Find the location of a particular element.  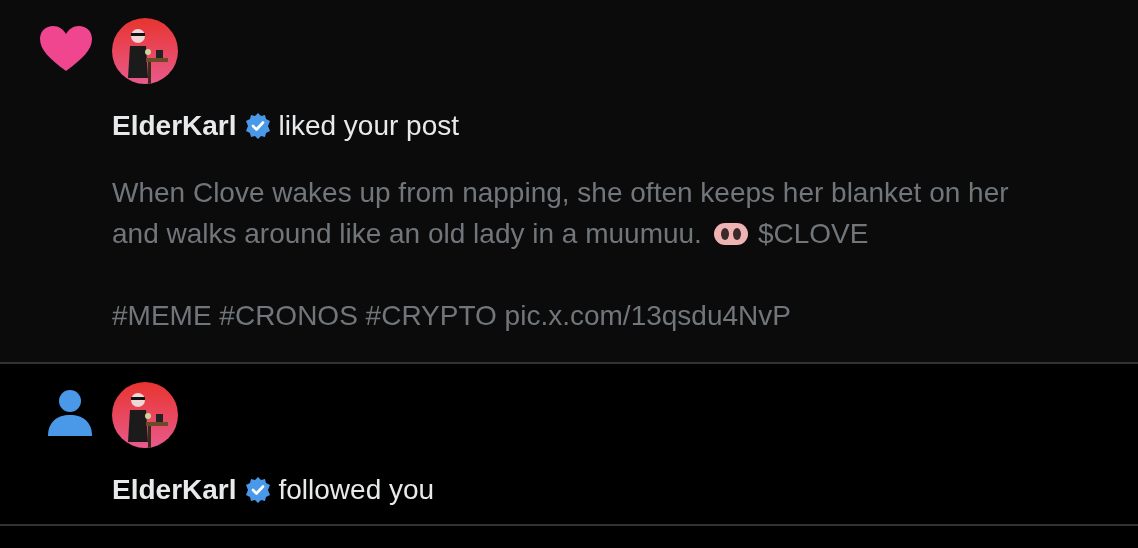

post-text: When Clove wakes up from napping, she often keeps her blanket on her is located at coordinates (561, 193).